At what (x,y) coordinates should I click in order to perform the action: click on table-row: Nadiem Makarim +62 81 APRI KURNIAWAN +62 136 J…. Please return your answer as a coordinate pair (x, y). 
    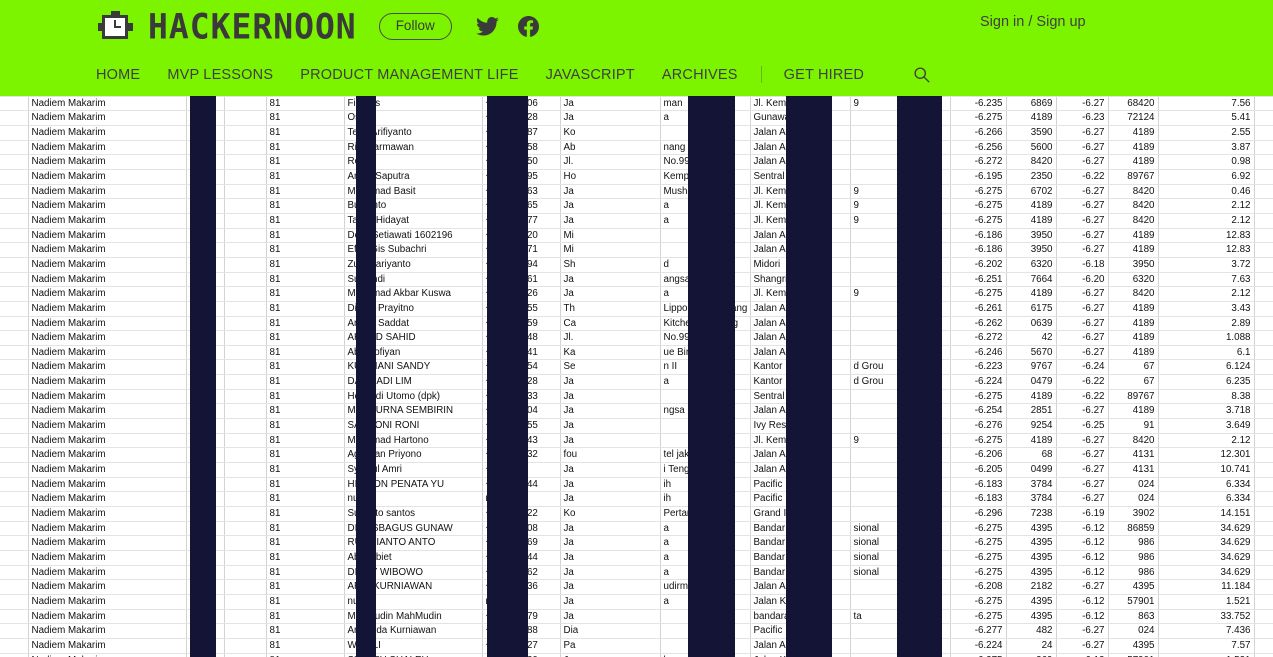
    Looking at the image, I should click on (636, 587).